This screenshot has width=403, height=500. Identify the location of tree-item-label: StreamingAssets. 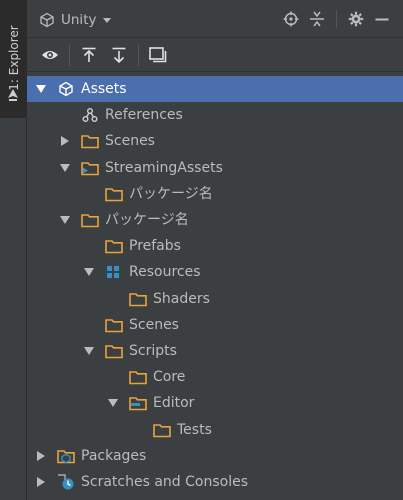
(164, 167).